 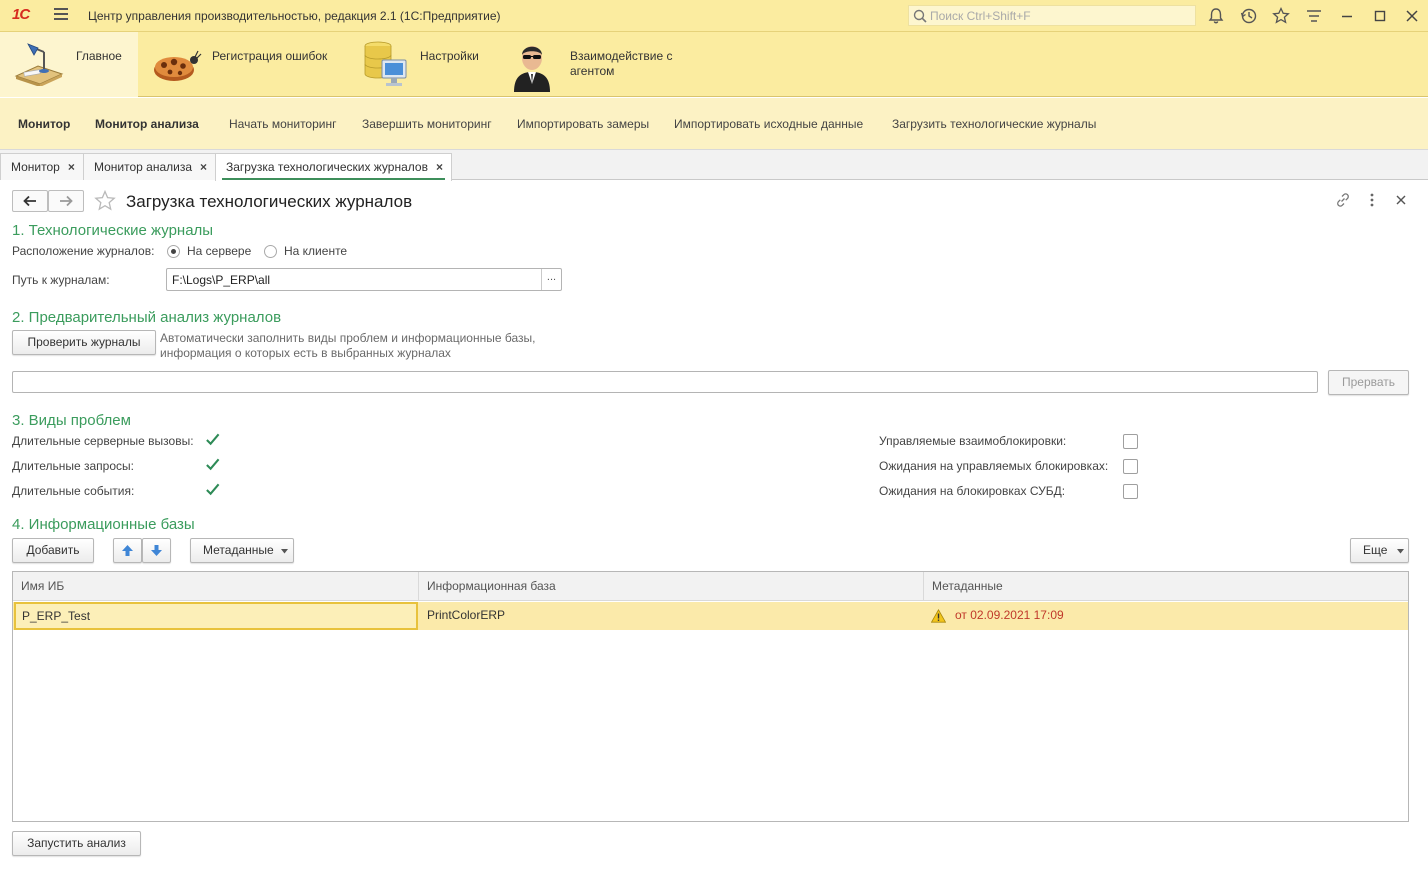 I want to click on bell-icon, so click(x=1216, y=16).